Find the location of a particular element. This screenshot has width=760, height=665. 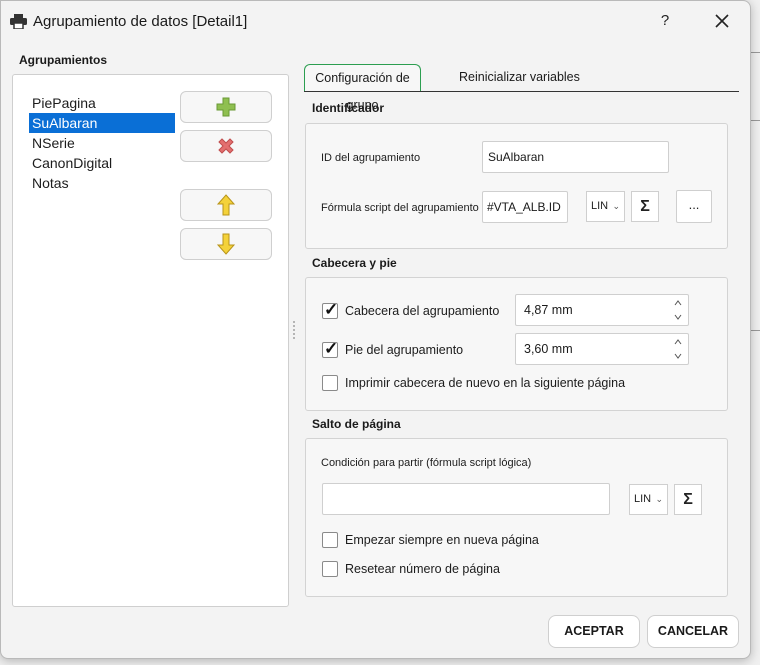

list-item: NSerie is located at coordinates (102, 143).